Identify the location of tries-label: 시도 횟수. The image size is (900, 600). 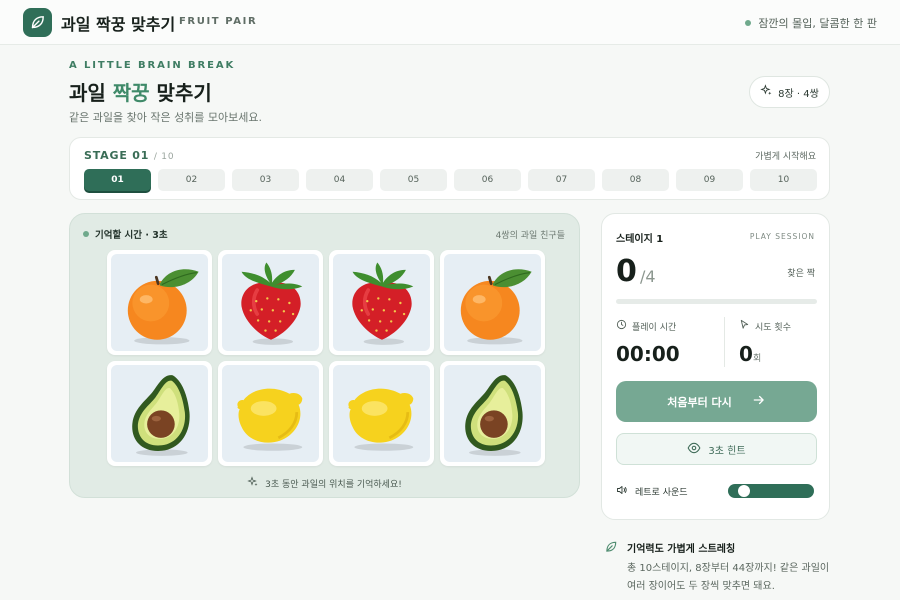
(765, 326).